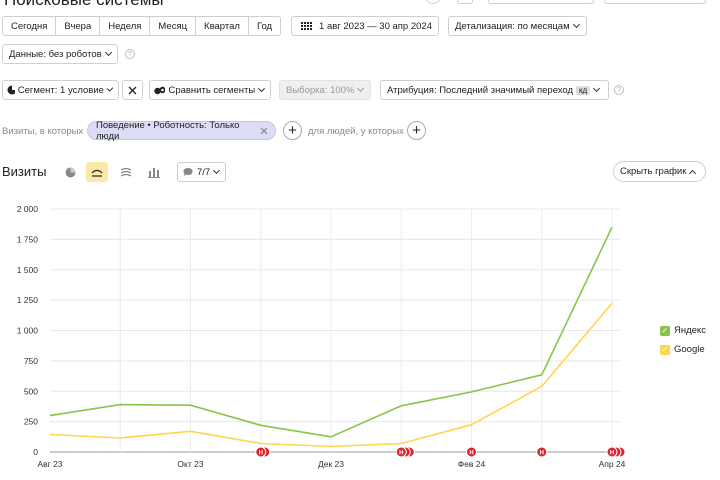 Image resolution: width=720 pixels, height=480 pixels. I want to click on pie-icon, so click(11, 90).